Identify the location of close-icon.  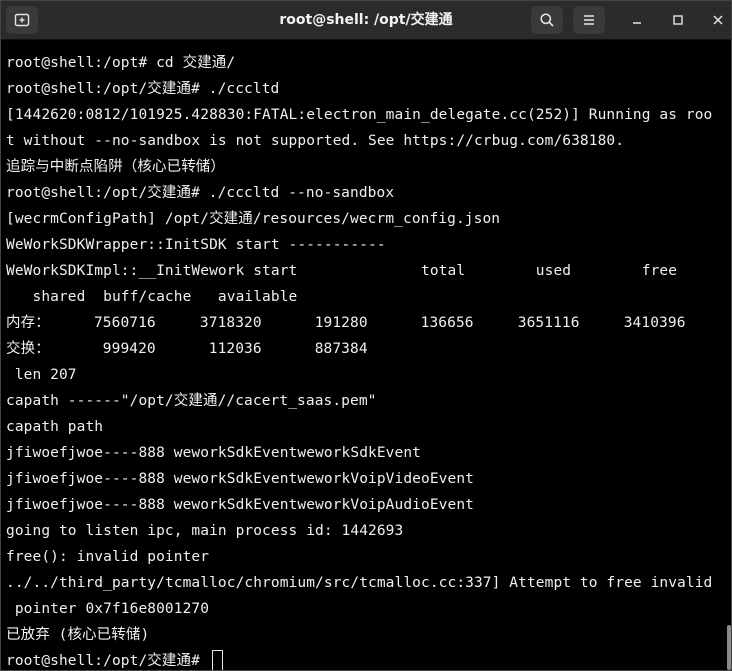
(718, 20).